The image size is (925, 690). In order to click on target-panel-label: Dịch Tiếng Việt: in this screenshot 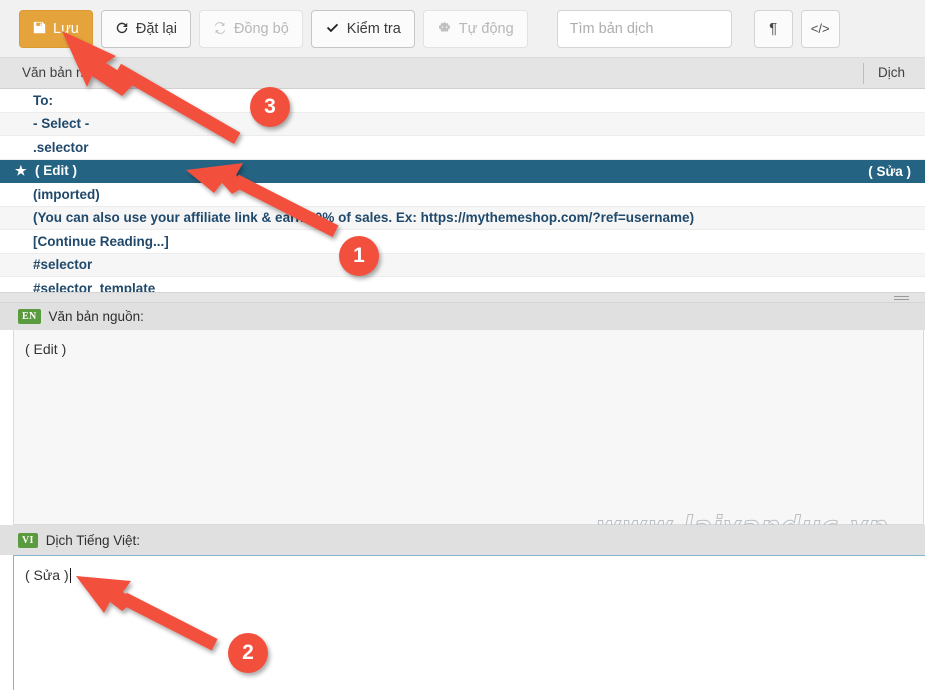, I will do `click(93, 540)`.